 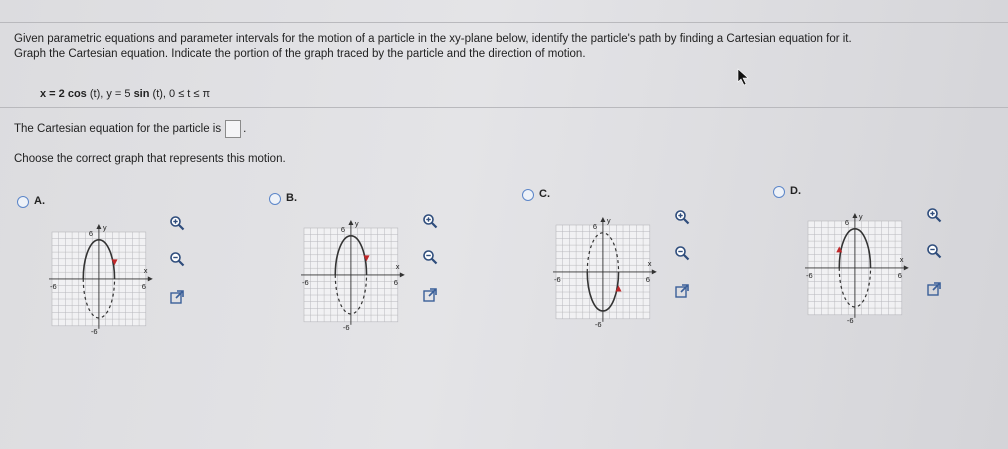 I want to click on graph-b: y x 6 -6 -6 6, so click(x=353, y=275).